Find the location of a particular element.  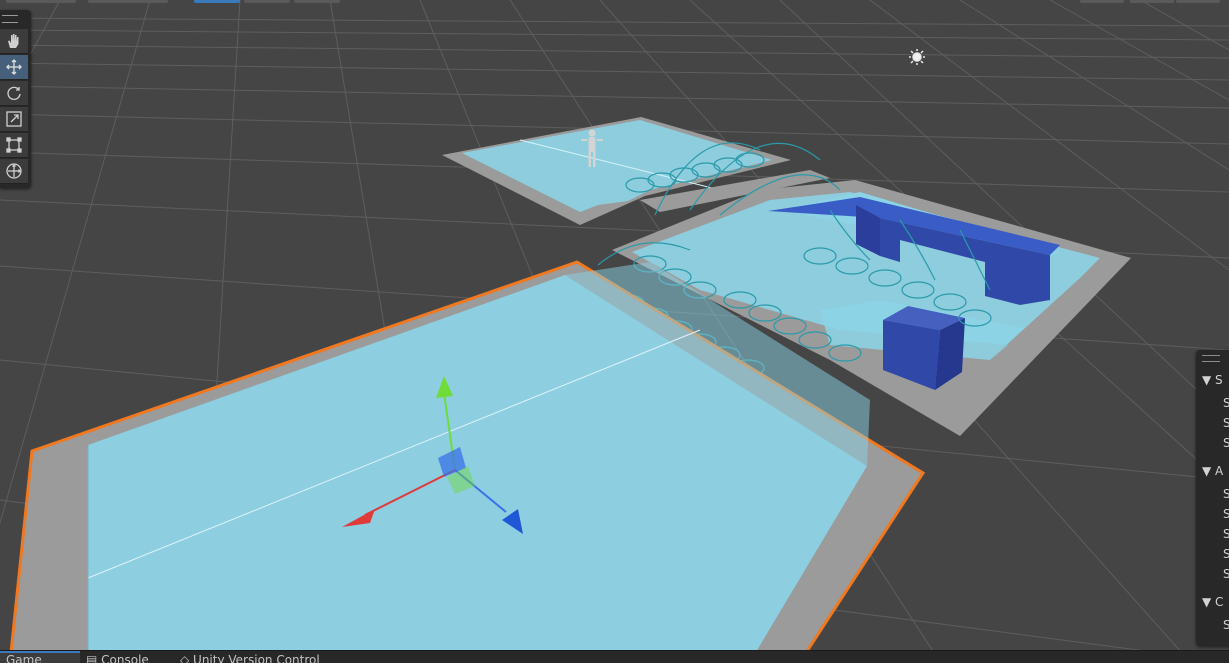

overlay-section-header: ▼ C is located at coordinates (1212, 602).